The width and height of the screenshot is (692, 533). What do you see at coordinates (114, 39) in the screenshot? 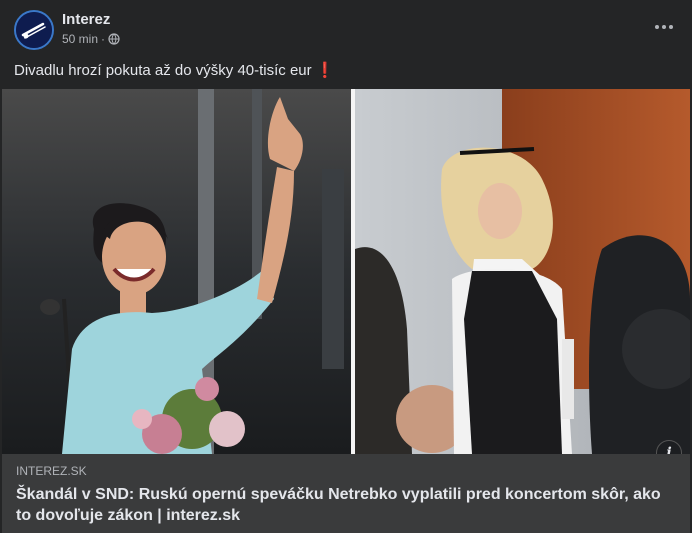
I see `globe-icon` at bounding box center [114, 39].